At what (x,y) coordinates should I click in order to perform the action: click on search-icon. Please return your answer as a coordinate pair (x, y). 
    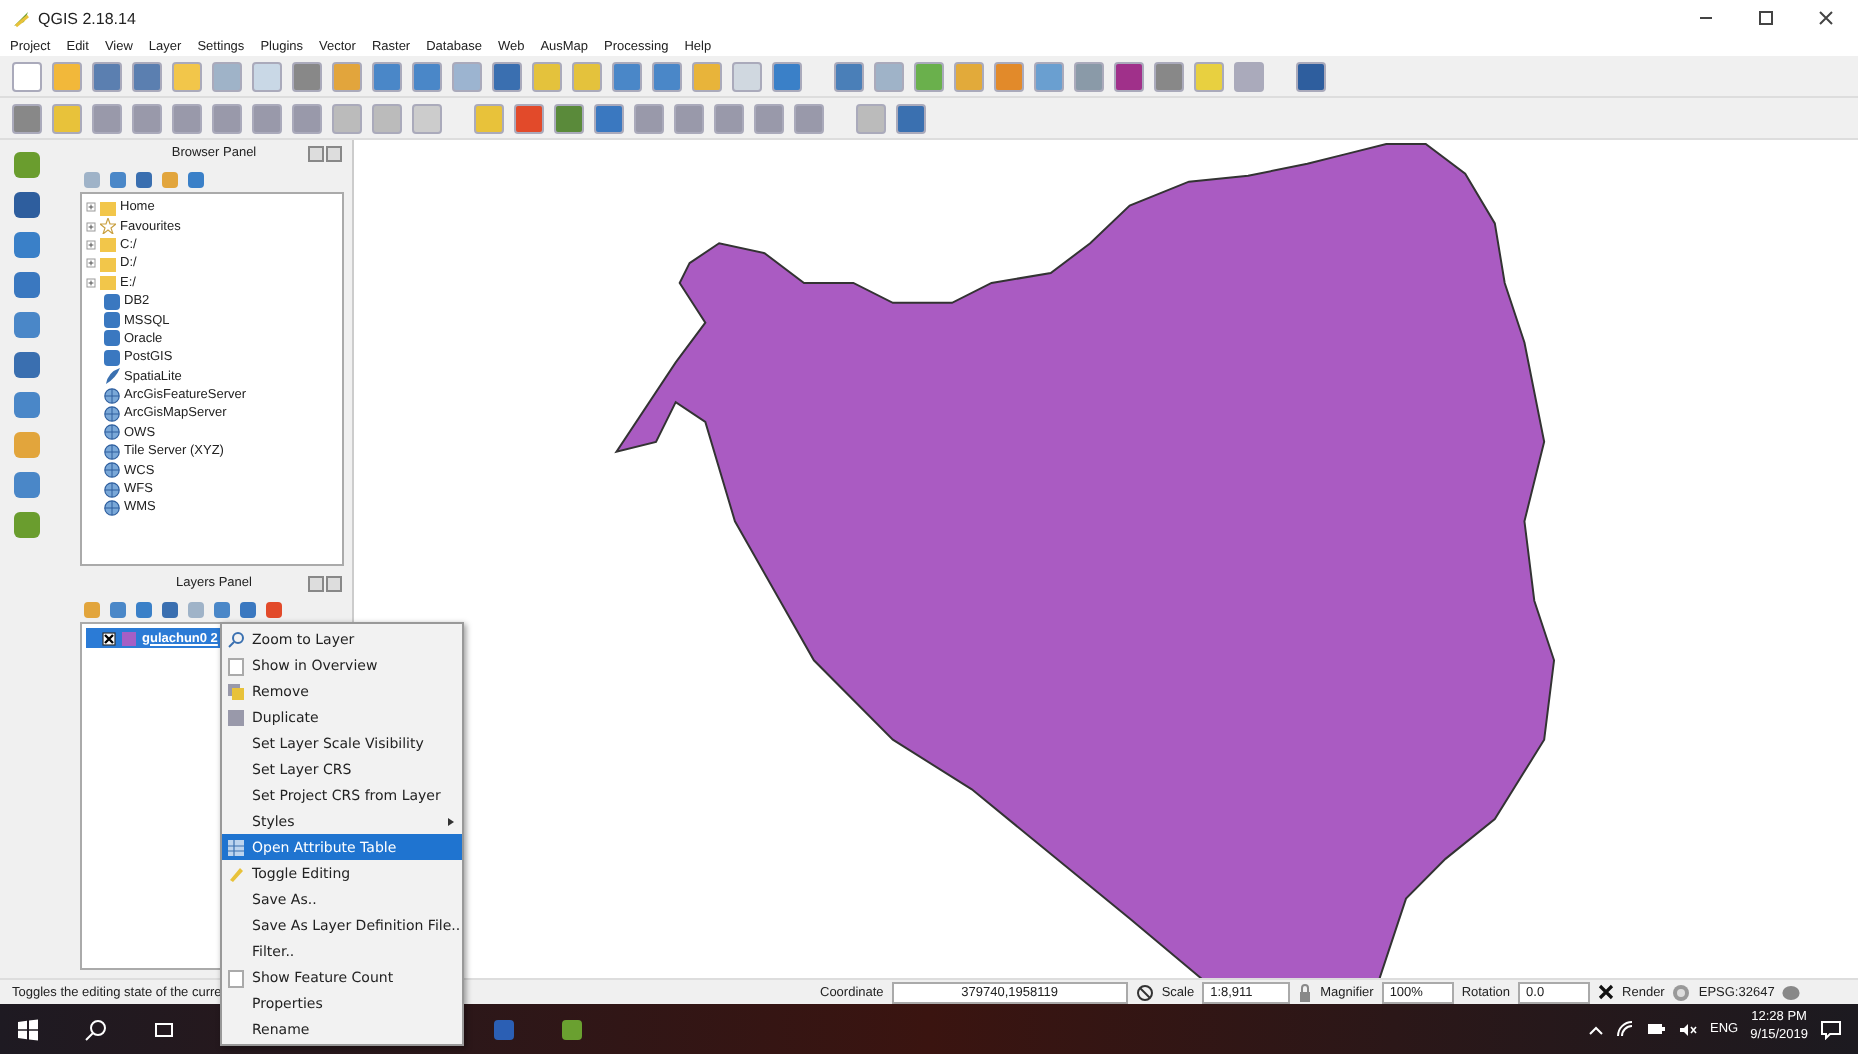
    Looking at the image, I should click on (96, 1029).